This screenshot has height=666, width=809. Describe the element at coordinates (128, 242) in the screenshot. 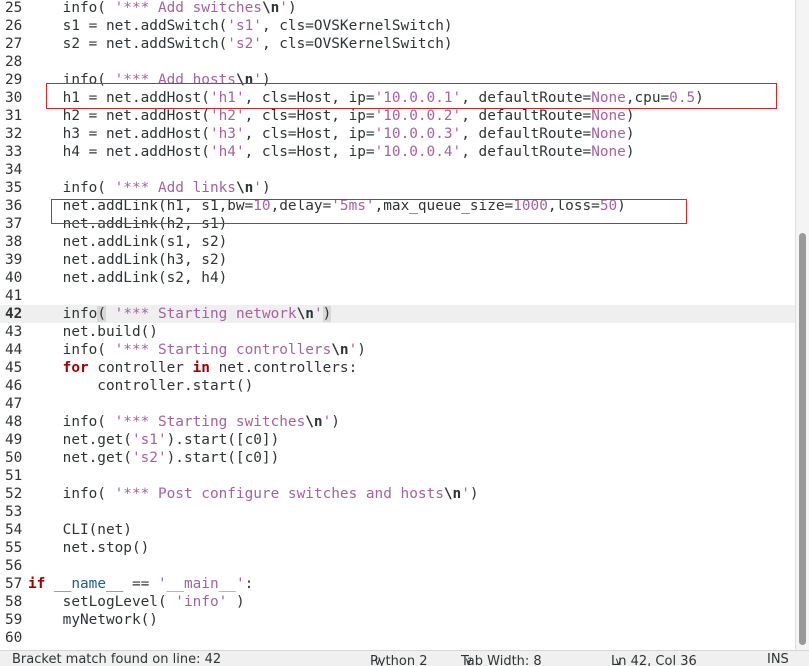

I see `code-text: net.addLink(s1, s2)` at that location.